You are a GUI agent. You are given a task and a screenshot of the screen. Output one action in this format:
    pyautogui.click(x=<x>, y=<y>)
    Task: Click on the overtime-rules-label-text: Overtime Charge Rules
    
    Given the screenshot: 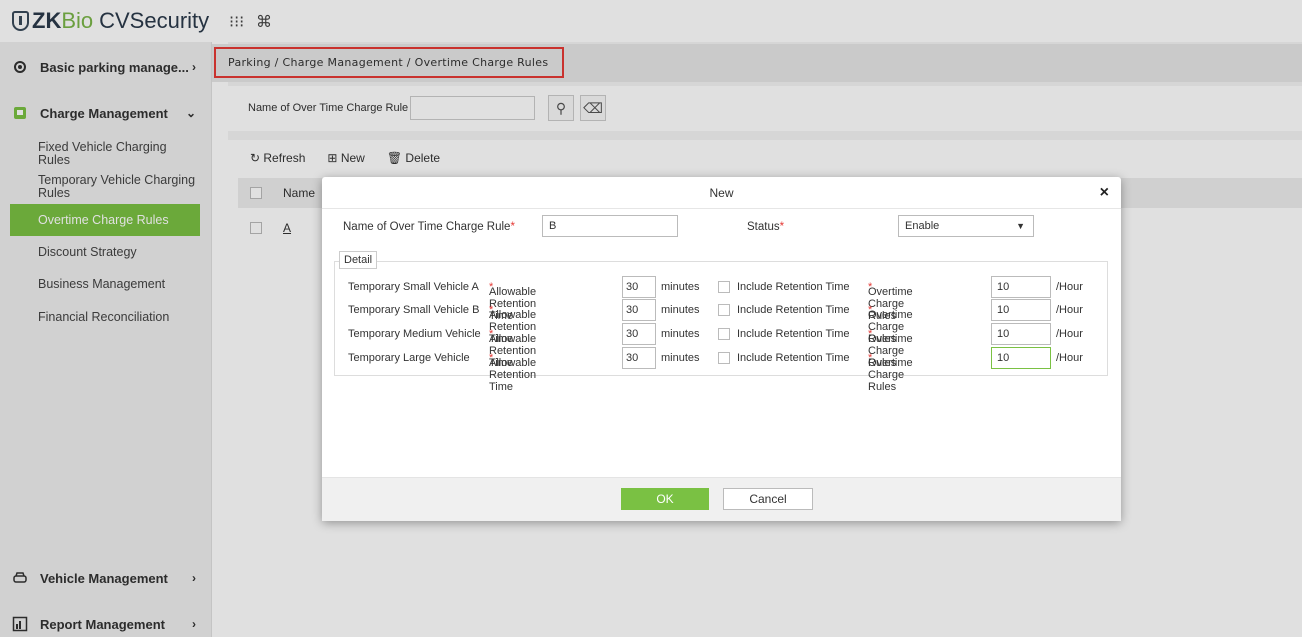 What is the action you would take?
    pyautogui.click(x=890, y=375)
    